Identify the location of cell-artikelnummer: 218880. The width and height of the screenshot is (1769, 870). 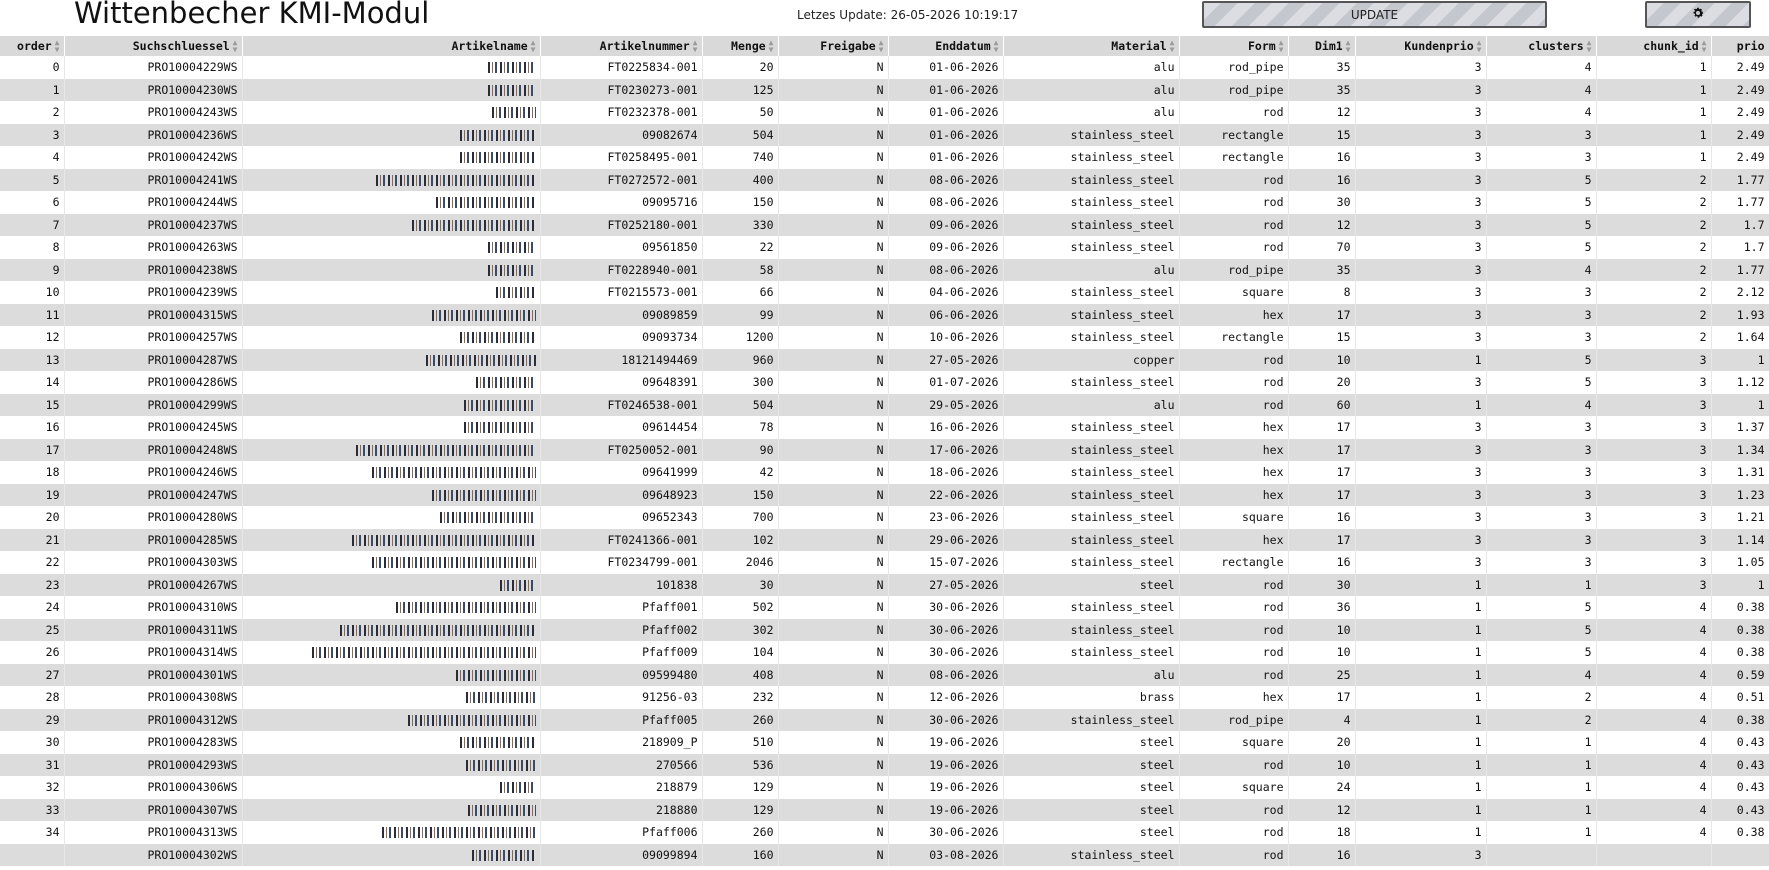
(621, 809).